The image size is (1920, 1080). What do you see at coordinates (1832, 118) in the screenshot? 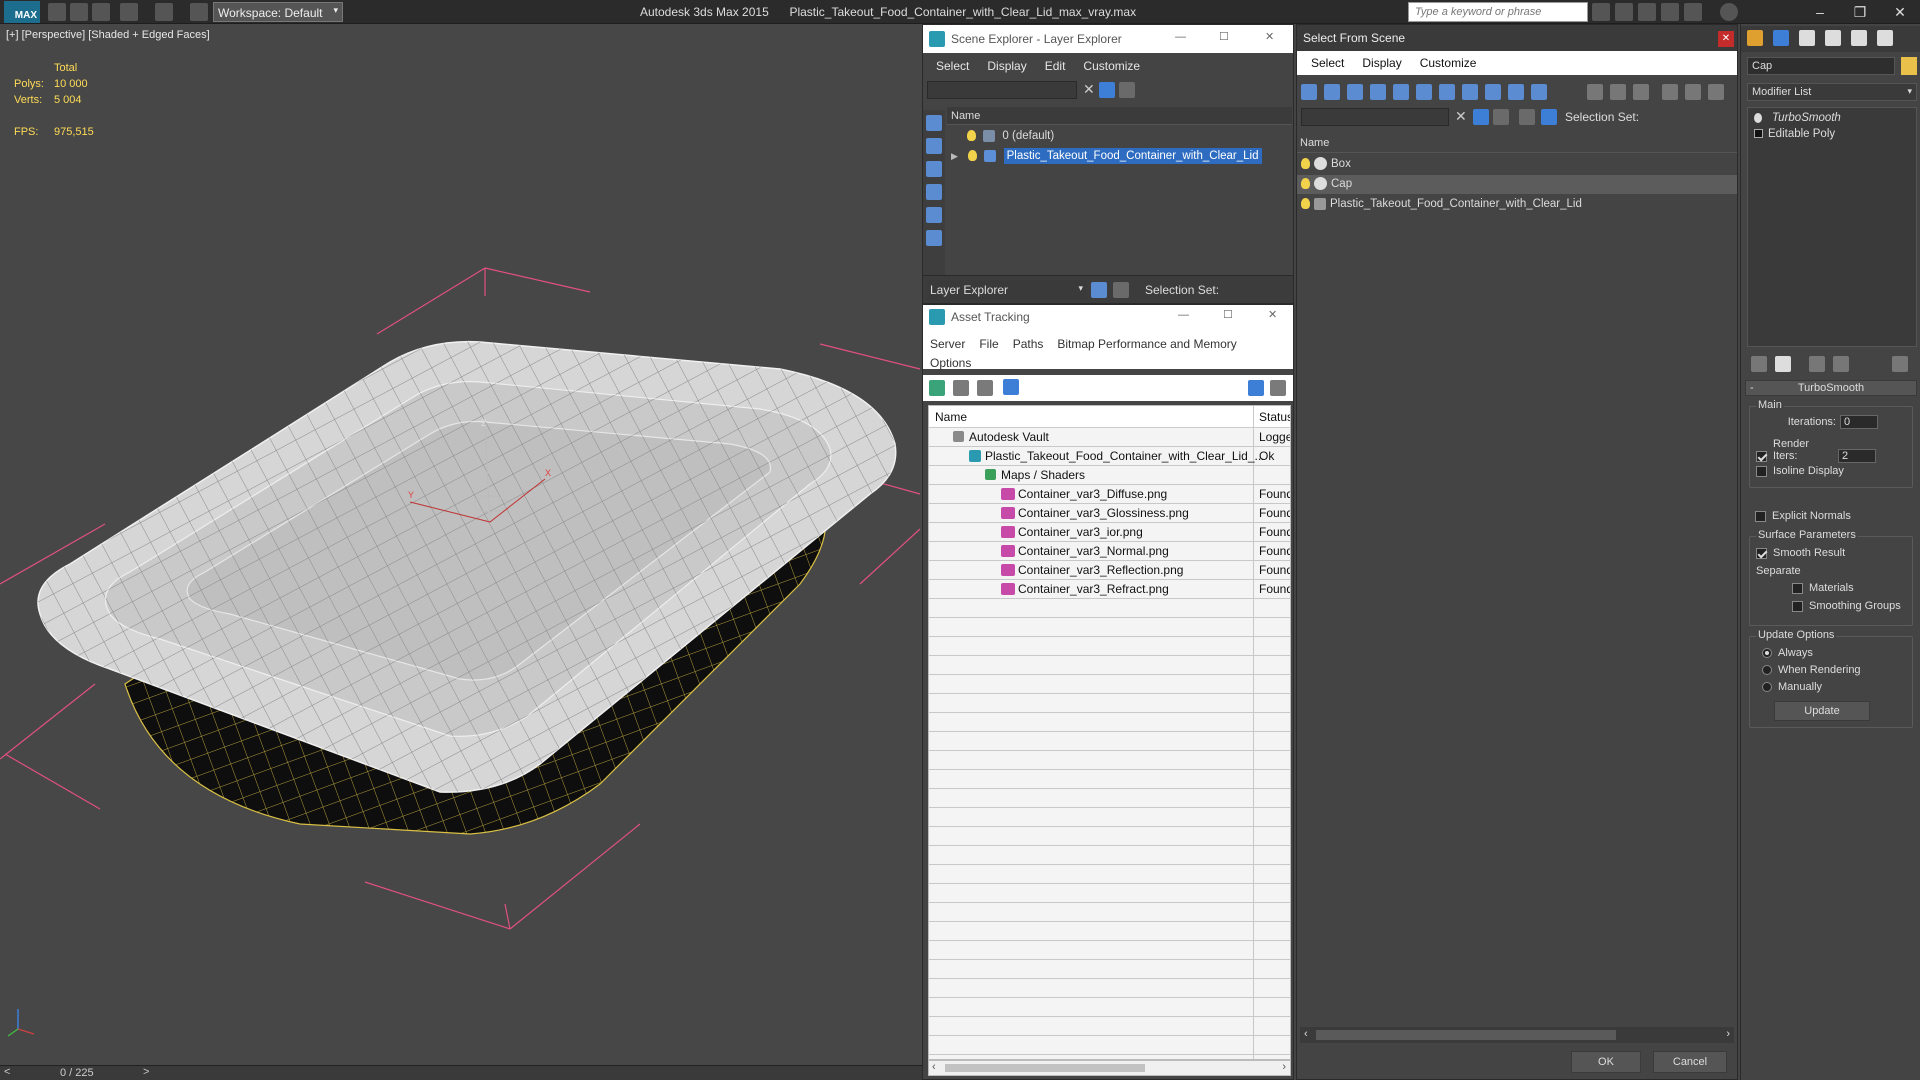
I see `modifier-stack-item: TurboSmooth` at bounding box center [1832, 118].